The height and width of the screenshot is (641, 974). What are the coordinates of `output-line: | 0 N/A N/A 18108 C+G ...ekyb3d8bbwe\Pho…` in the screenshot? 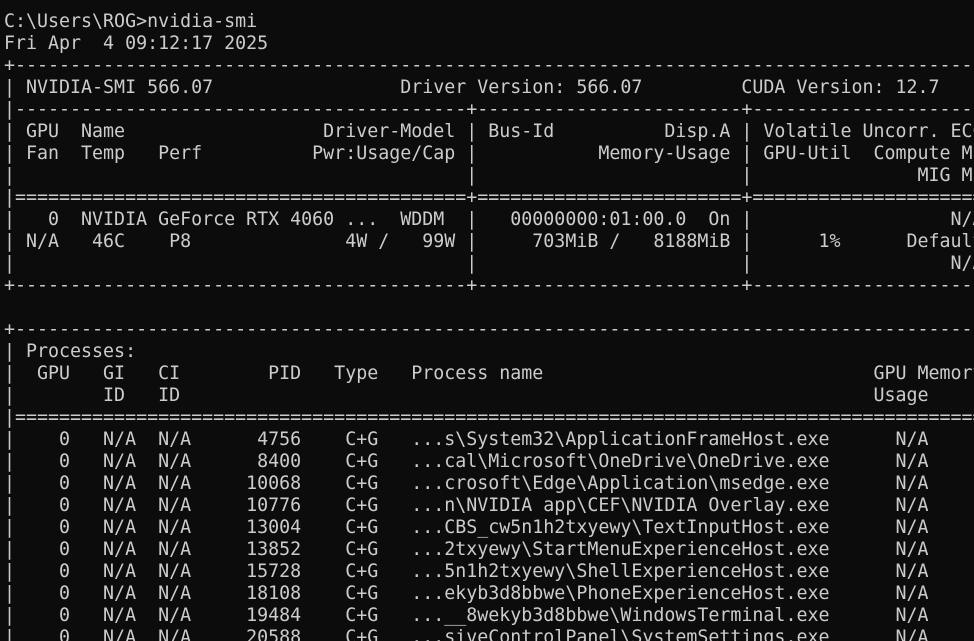 It's located at (489, 593).